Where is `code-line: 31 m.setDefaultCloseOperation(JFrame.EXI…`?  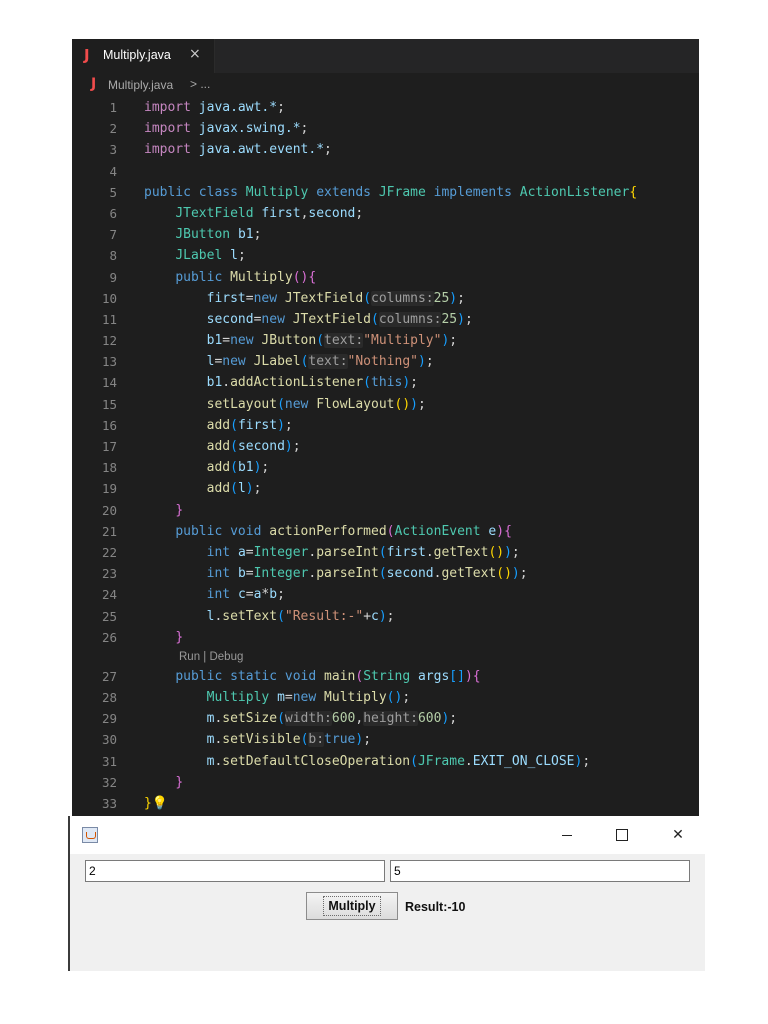
code-line: 31 m.setDefaultCloseOperation(JFrame.EXI… is located at coordinates (385, 761).